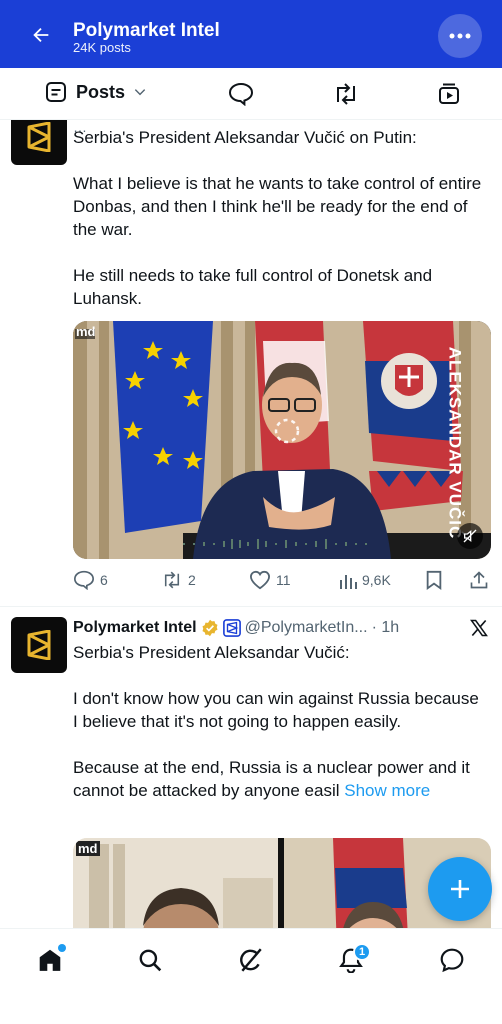 The height and width of the screenshot is (1024, 502). I want to click on nav-home, so click(50, 960).